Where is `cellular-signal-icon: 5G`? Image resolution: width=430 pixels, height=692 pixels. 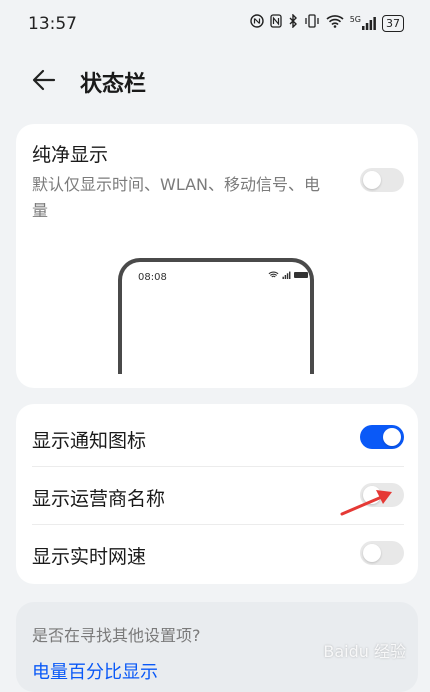
cellular-signal-icon: 5G is located at coordinates (363, 23).